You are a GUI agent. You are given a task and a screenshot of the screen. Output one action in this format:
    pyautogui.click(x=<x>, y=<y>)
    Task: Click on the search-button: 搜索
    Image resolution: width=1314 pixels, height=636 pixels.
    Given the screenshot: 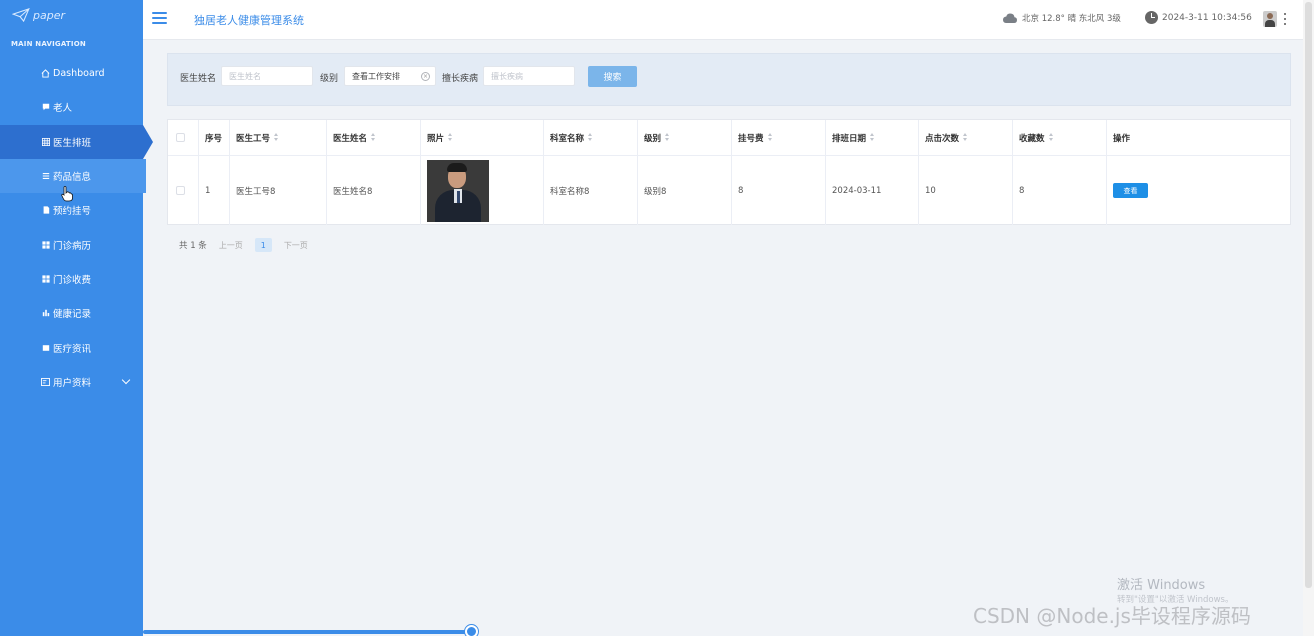 What is the action you would take?
    pyautogui.click(x=612, y=76)
    